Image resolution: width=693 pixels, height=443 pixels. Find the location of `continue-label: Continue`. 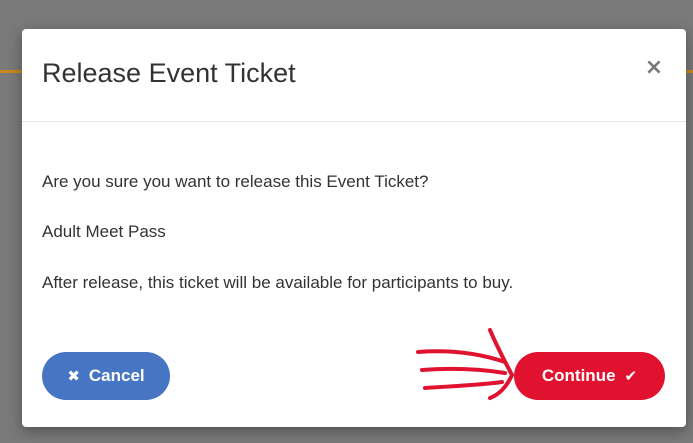

continue-label: Continue is located at coordinates (578, 375).